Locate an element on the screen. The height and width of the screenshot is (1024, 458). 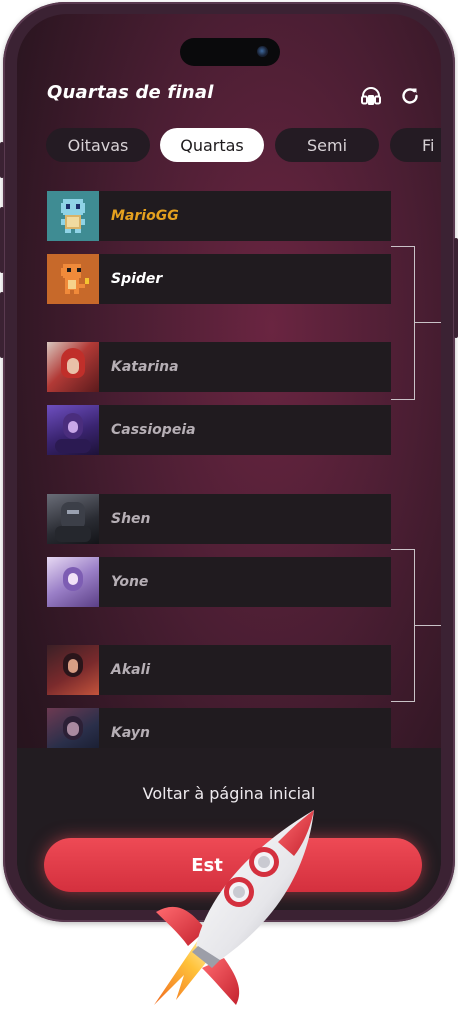
katarina-avatar is located at coordinates (73, 367).